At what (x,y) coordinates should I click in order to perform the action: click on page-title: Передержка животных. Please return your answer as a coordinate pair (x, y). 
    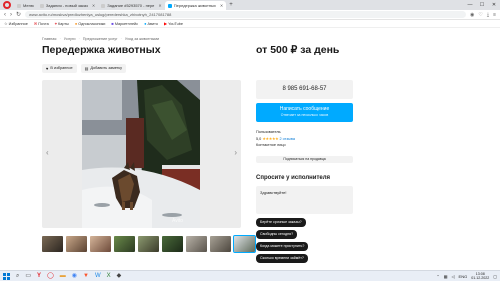
    Looking at the image, I should click on (101, 50).